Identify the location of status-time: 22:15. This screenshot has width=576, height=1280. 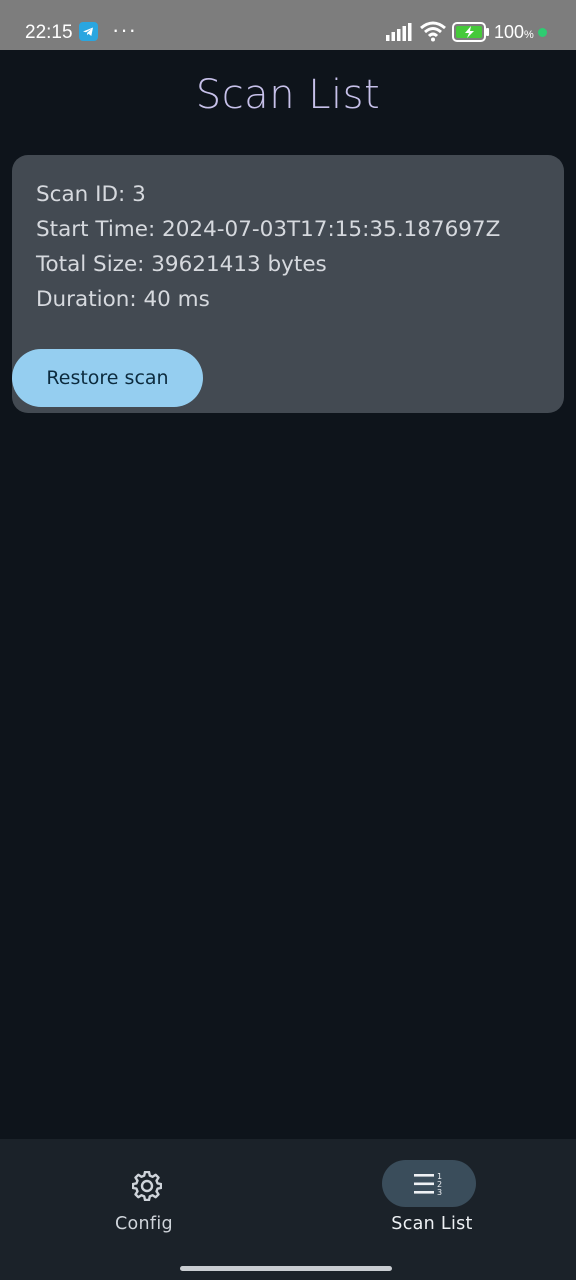
(49, 32).